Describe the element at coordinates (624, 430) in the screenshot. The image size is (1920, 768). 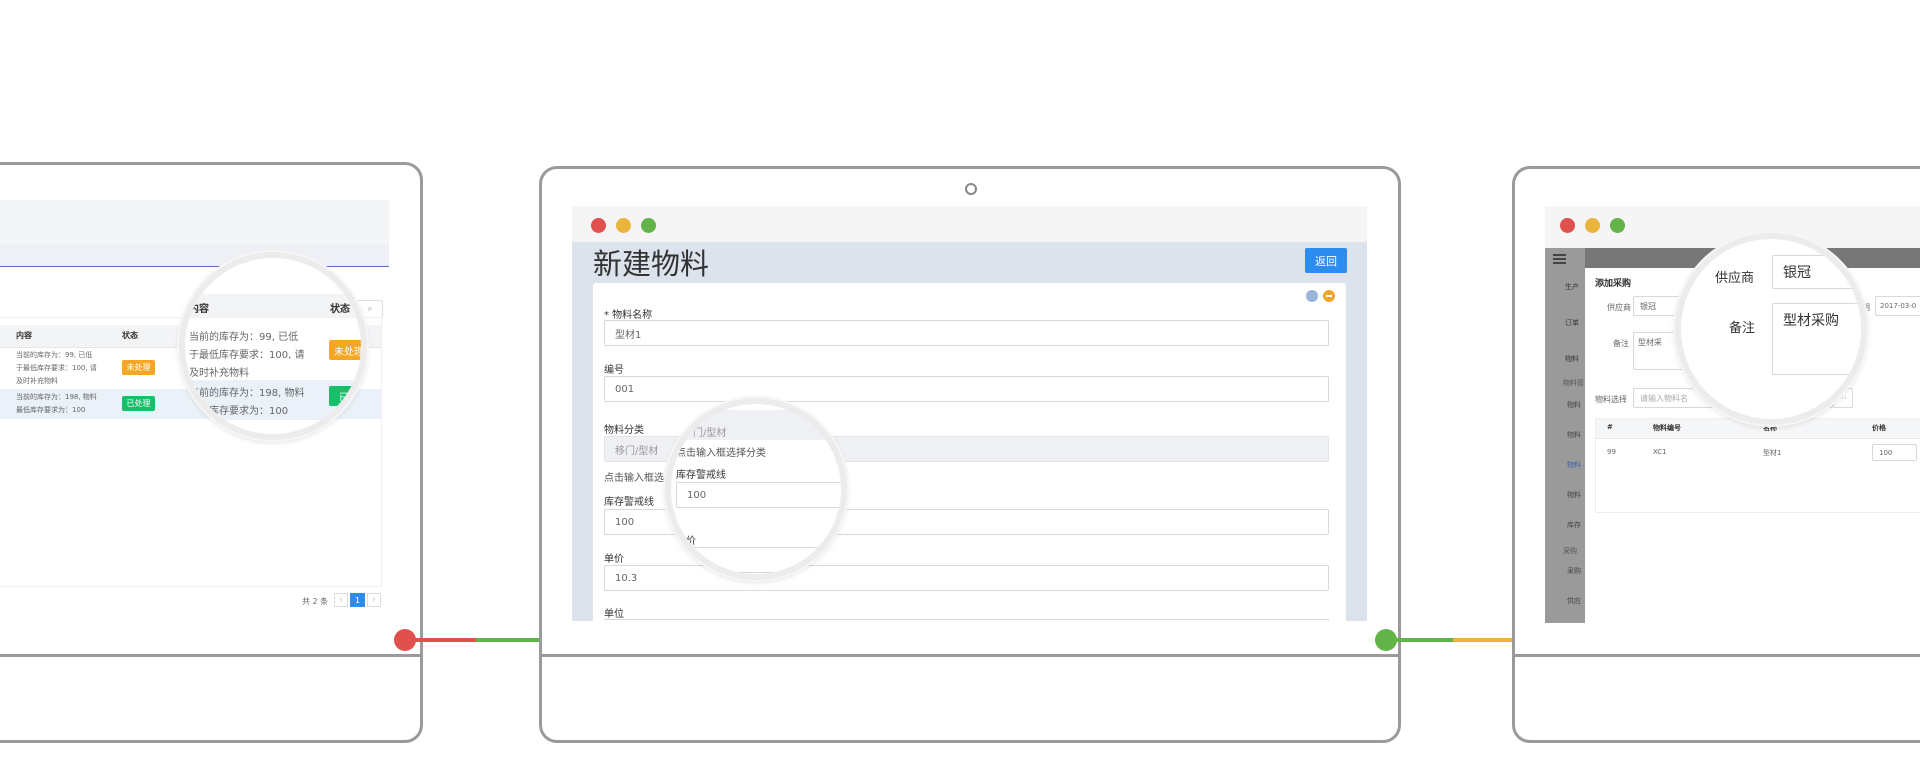
I see `category-label: 物料分类` at that location.